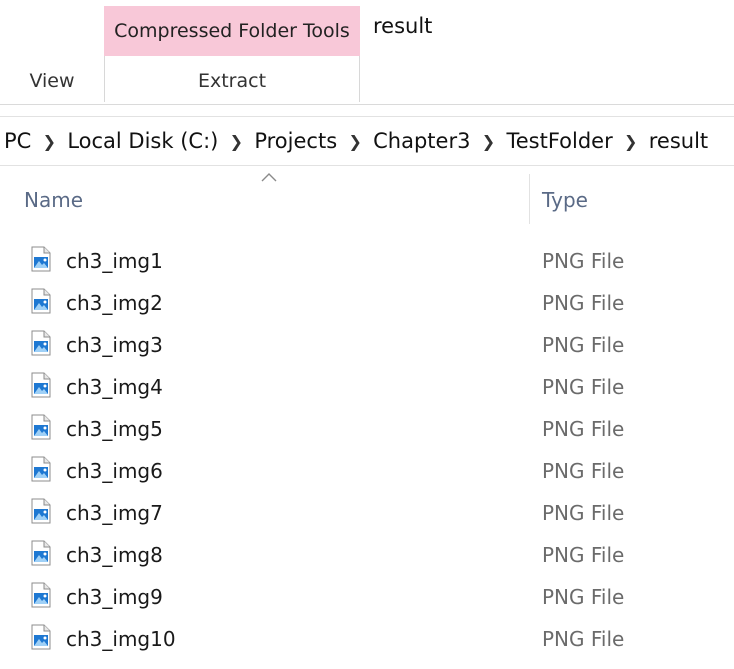  Describe the element at coordinates (367, 303) in the screenshot. I see `file-row: ch3_img2 PNG File` at that location.